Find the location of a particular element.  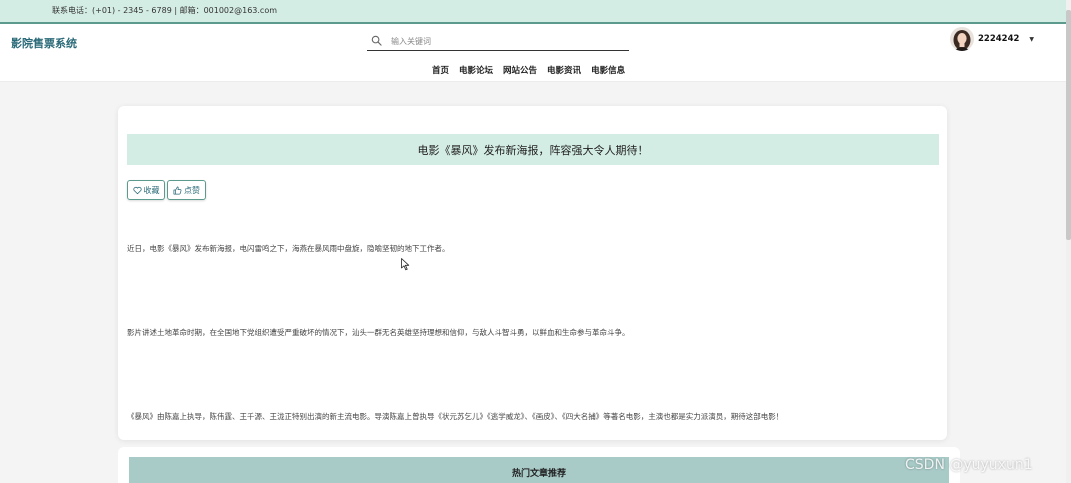

search-bar is located at coordinates (498, 41).